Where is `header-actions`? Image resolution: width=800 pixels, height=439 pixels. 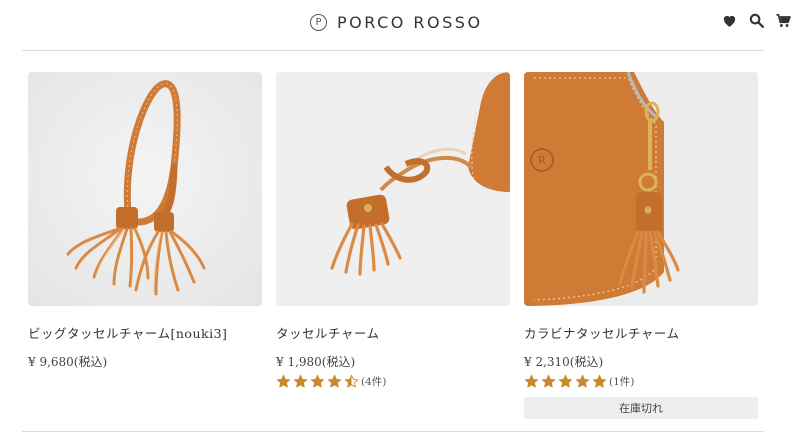 header-actions is located at coordinates (756, 20).